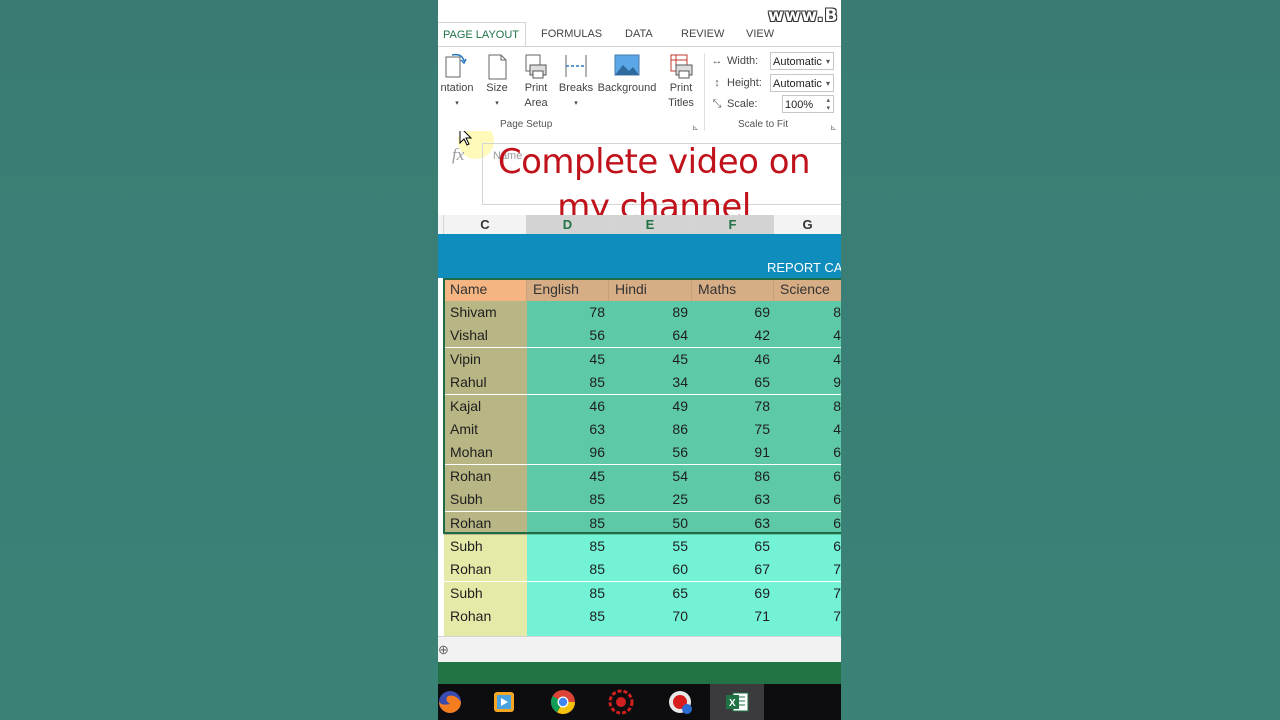 The width and height of the screenshot is (1280, 720). I want to click on header-cell-maths: Maths, so click(733, 289).